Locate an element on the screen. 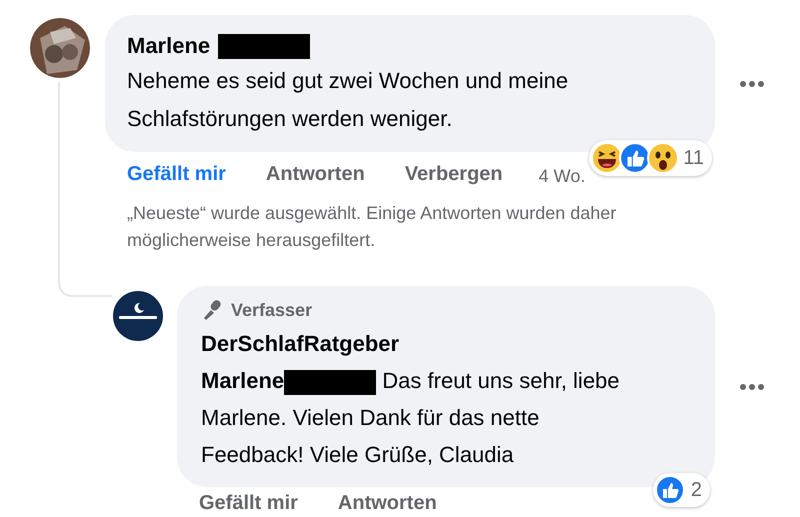  timestamp: 4 Wo. is located at coordinates (562, 176).